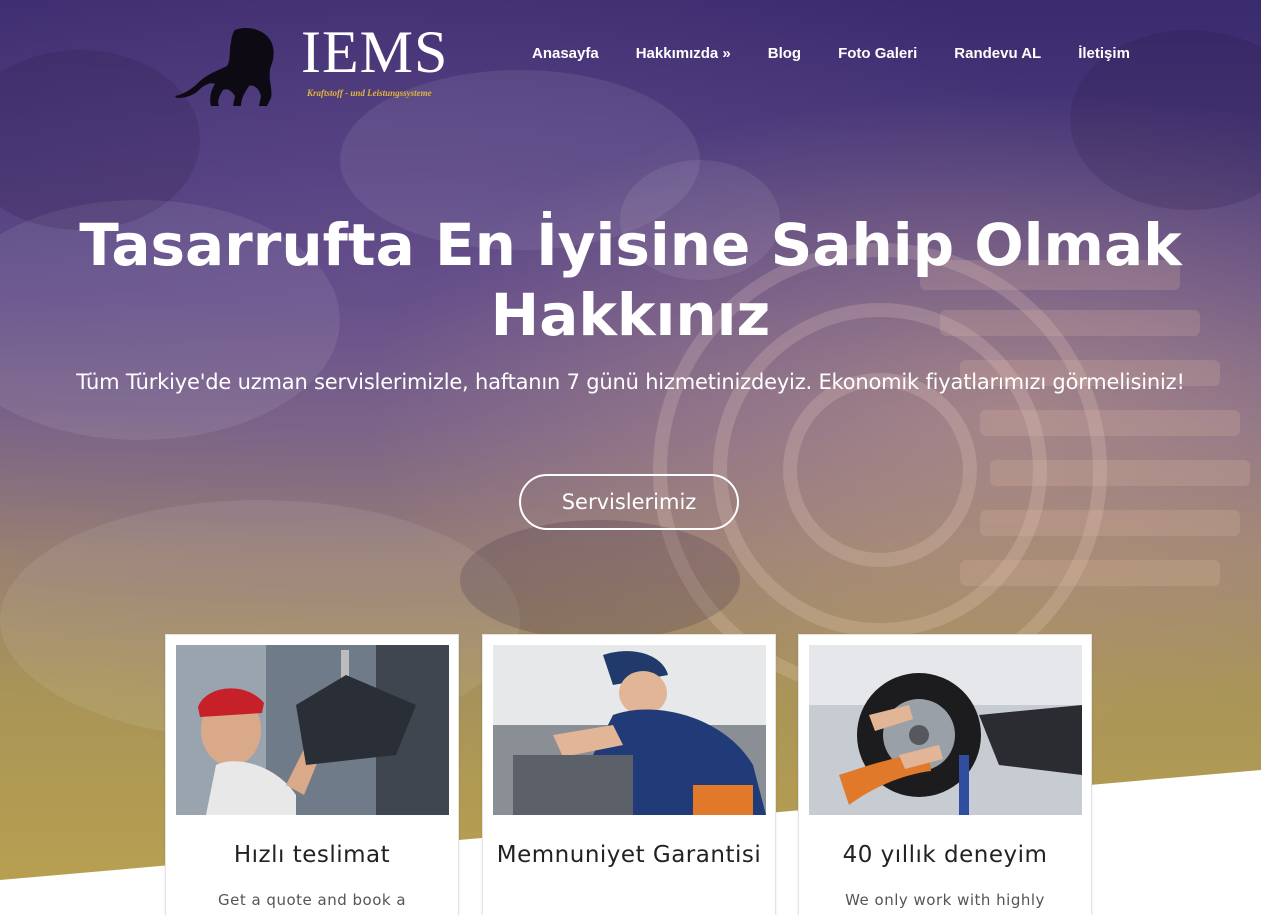  I want to click on brand-name: IEMS, so click(375, 52).